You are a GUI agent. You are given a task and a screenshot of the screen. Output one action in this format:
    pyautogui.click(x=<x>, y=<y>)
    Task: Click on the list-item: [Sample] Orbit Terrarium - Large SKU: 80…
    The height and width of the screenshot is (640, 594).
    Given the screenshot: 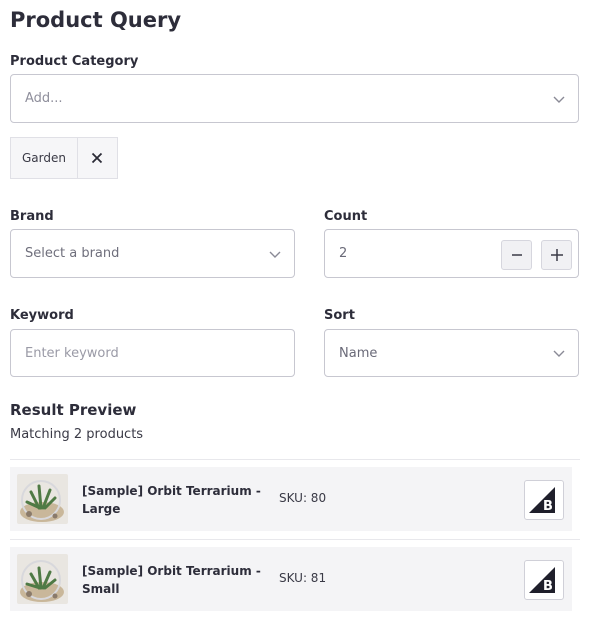 What is the action you would take?
    pyautogui.click(x=291, y=499)
    